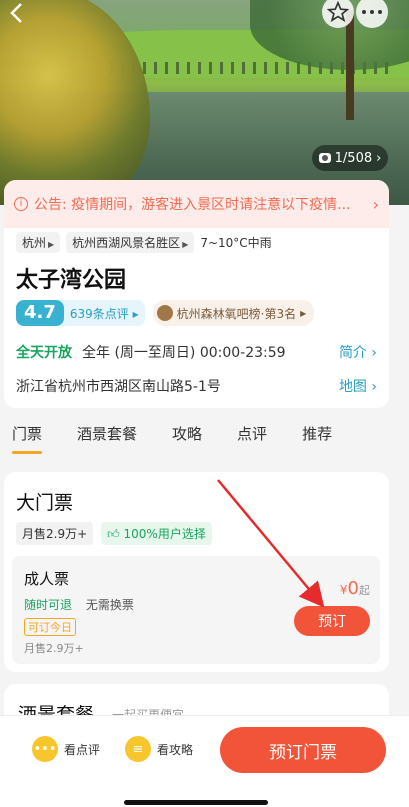 The image size is (409, 807). What do you see at coordinates (204, 433) in the screenshot?
I see `section-tabs: 门票 酒景套餐 攻略 点评 推荐` at bounding box center [204, 433].